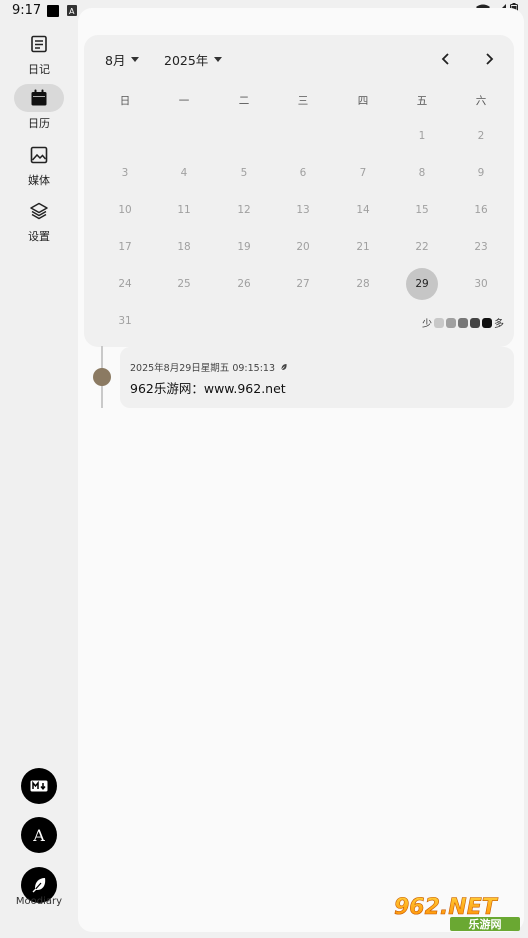  Describe the element at coordinates (244, 173) in the screenshot. I see `calendar-day: 5` at that location.